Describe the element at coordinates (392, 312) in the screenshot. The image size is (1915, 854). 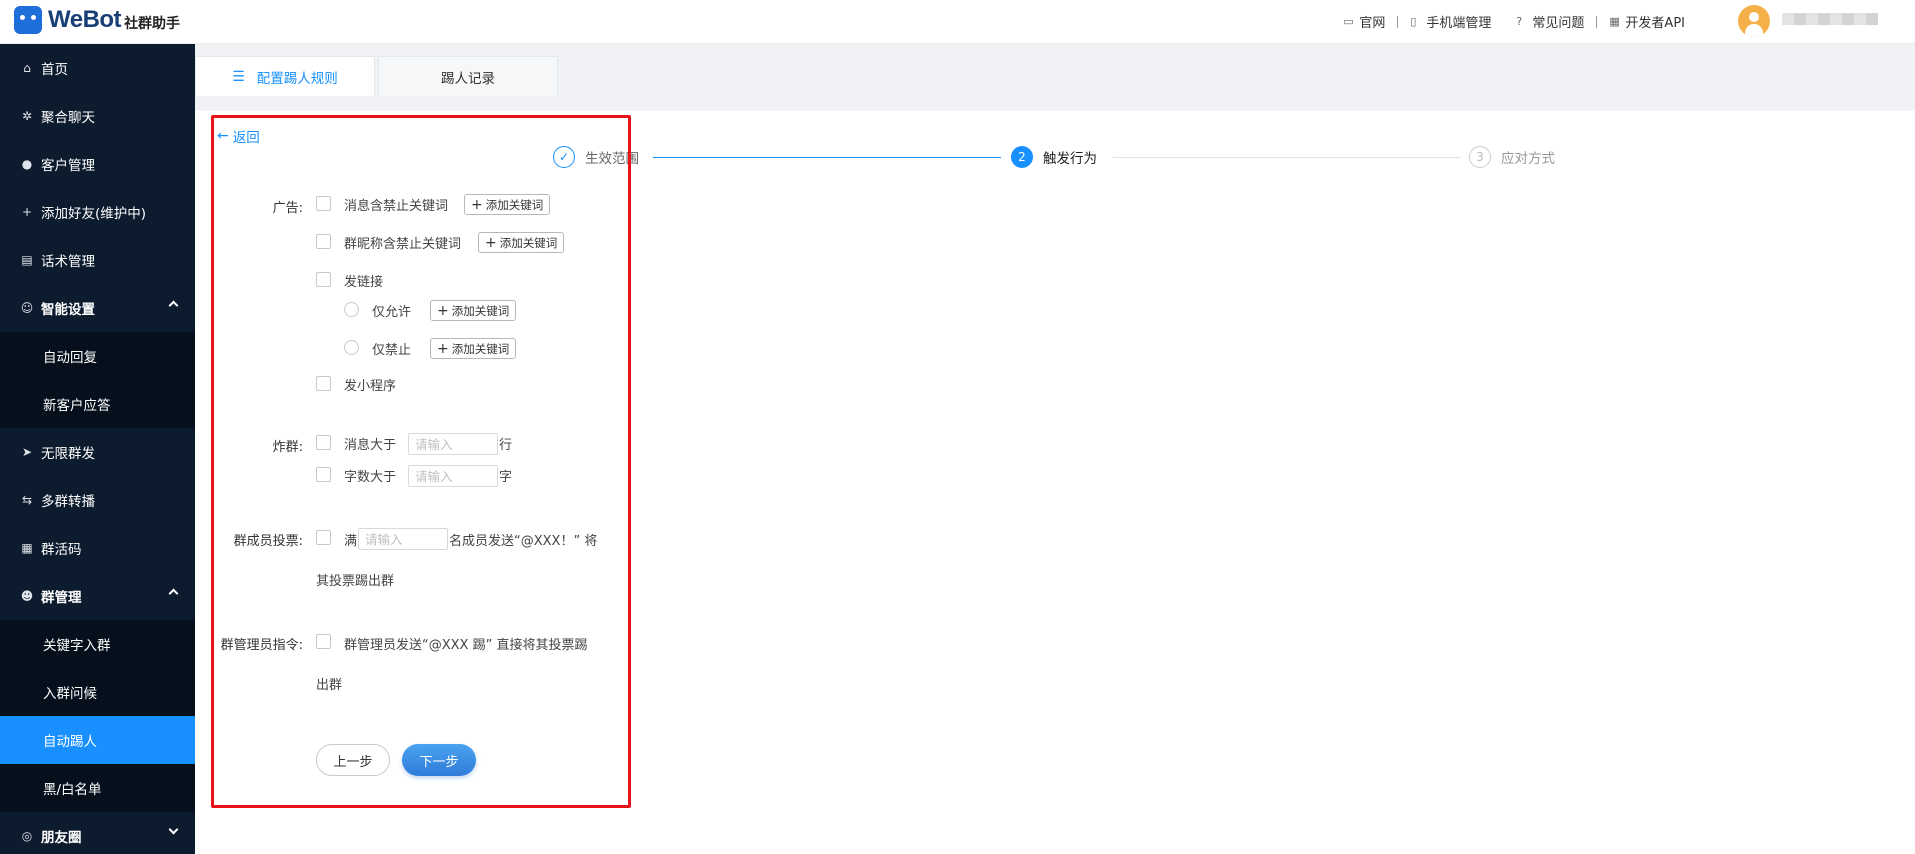
I see `allow-only-text: 仅允许` at that location.